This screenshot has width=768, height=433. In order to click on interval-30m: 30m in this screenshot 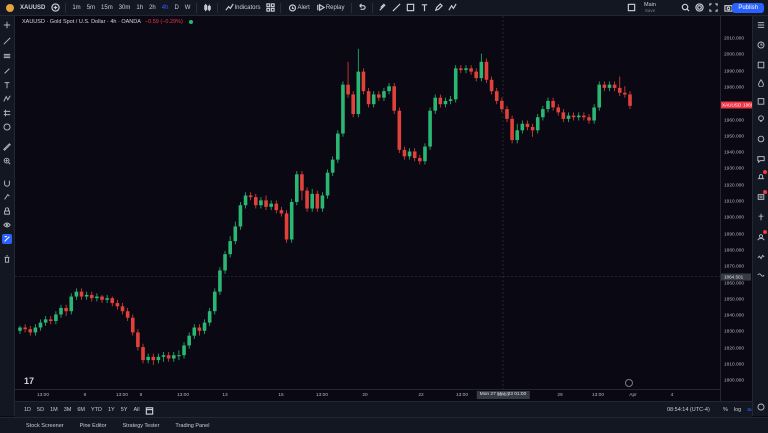, I will do `click(125, 8)`.